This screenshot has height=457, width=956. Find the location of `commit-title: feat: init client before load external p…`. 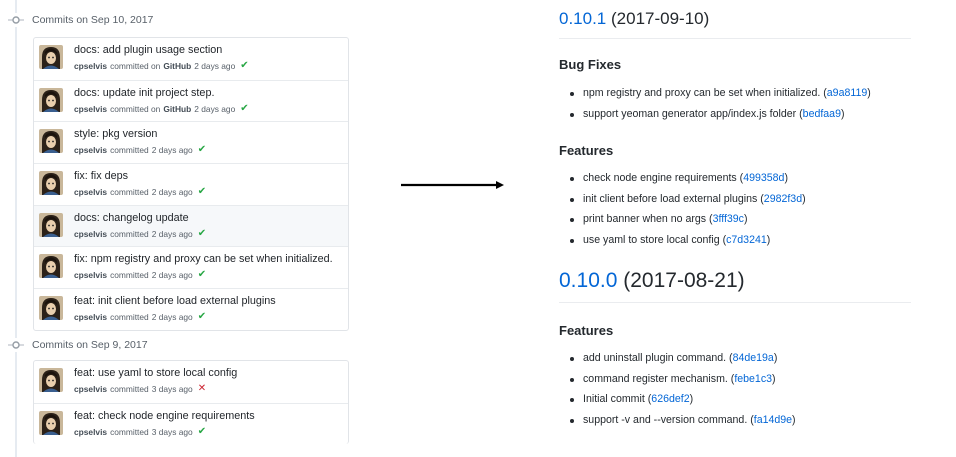

commit-title: feat: init client before load external p… is located at coordinates (175, 301).